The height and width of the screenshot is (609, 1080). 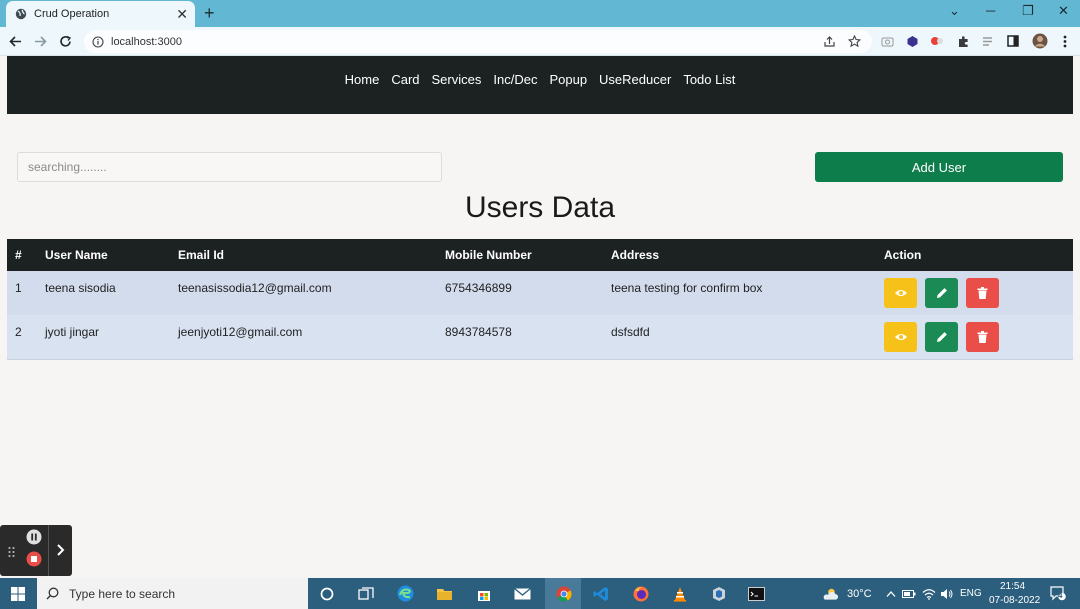 What do you see at coordinates (1013, 41) in the screenshot?
I see `side-panel-icon` at bounding box center [1013, 41].